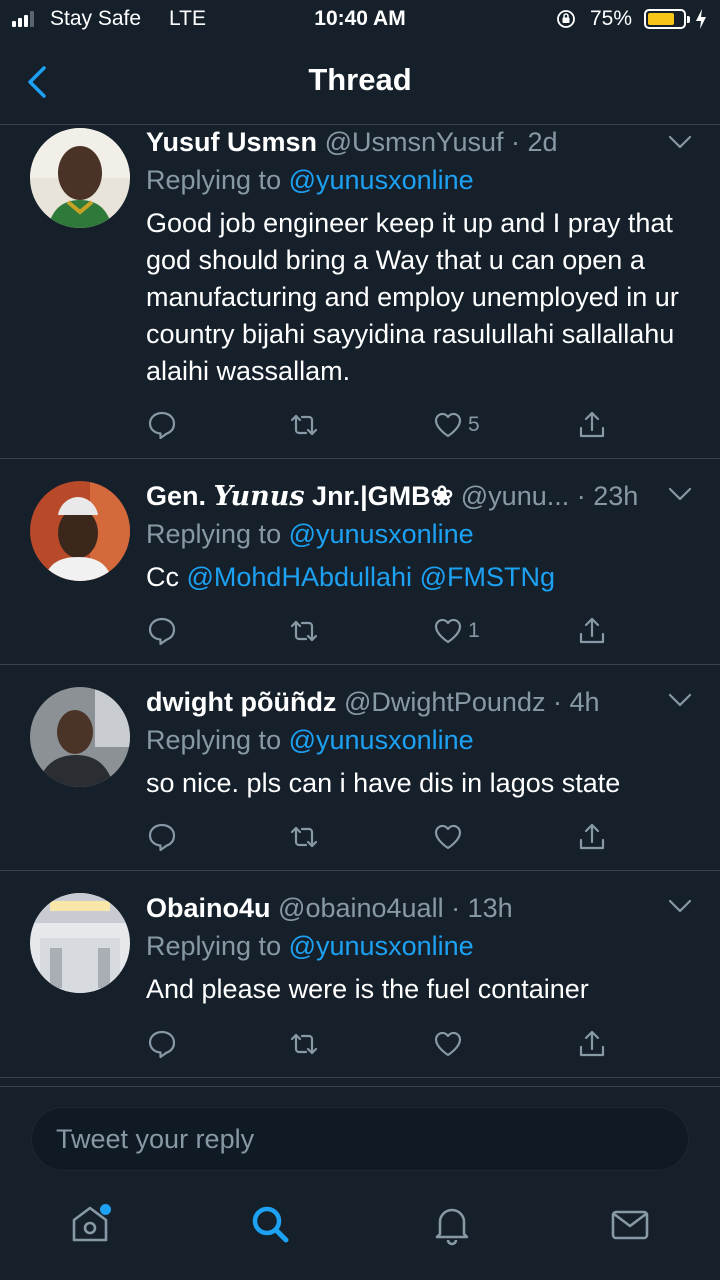  I want to click on tweet-actions: 5, so click(386, 425).